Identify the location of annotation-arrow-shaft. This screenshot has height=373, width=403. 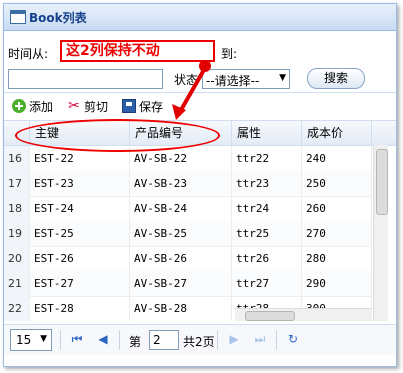
(193, 89).